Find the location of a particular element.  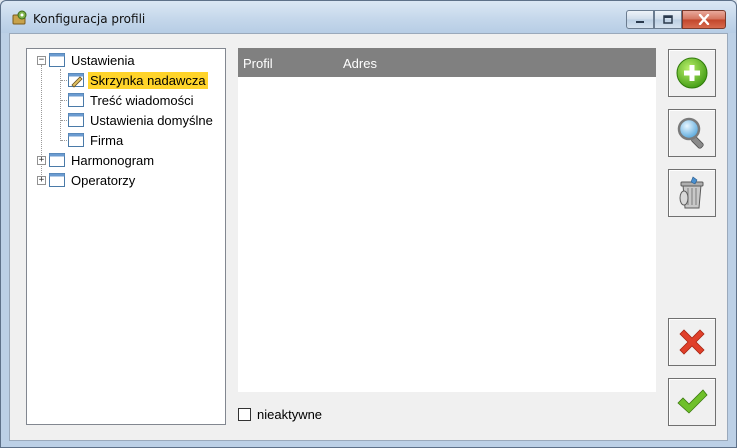

tree-item-skrzynka-nadawcza: Skrzynka nadawcza is located at coordinates (138, 80).